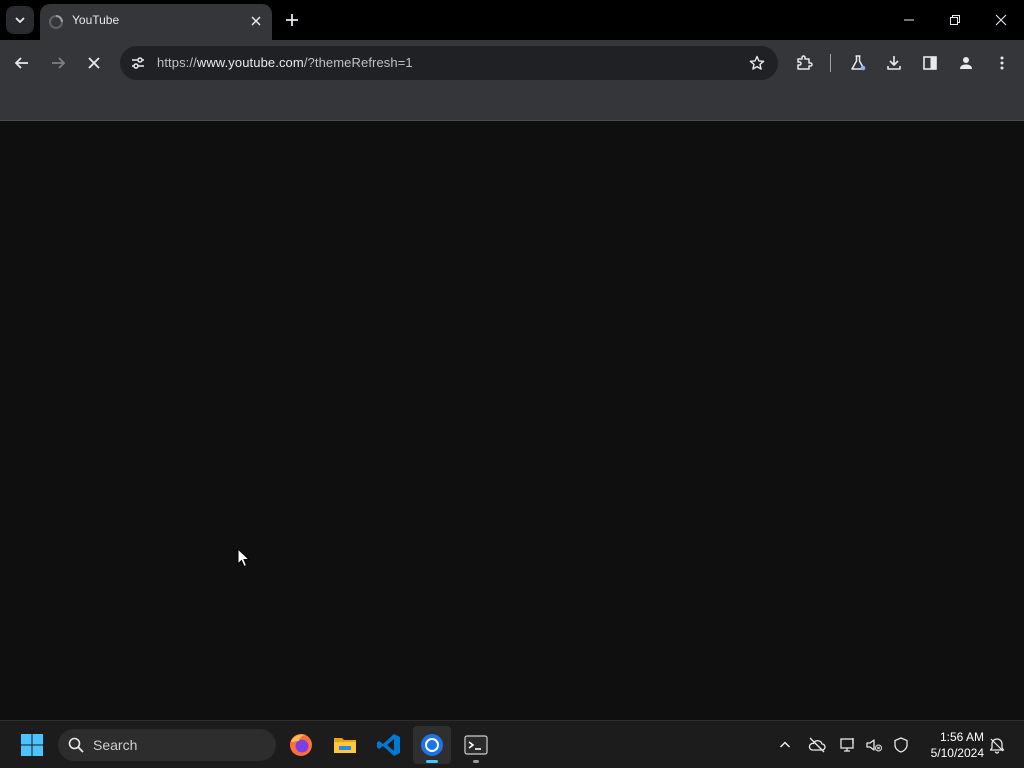 The height and width of the screenshot is (768, 1024). What do you see at coordinates (115, 745) in the screenshot?
I see `search-label: Search` at bounding box center [115, 745].